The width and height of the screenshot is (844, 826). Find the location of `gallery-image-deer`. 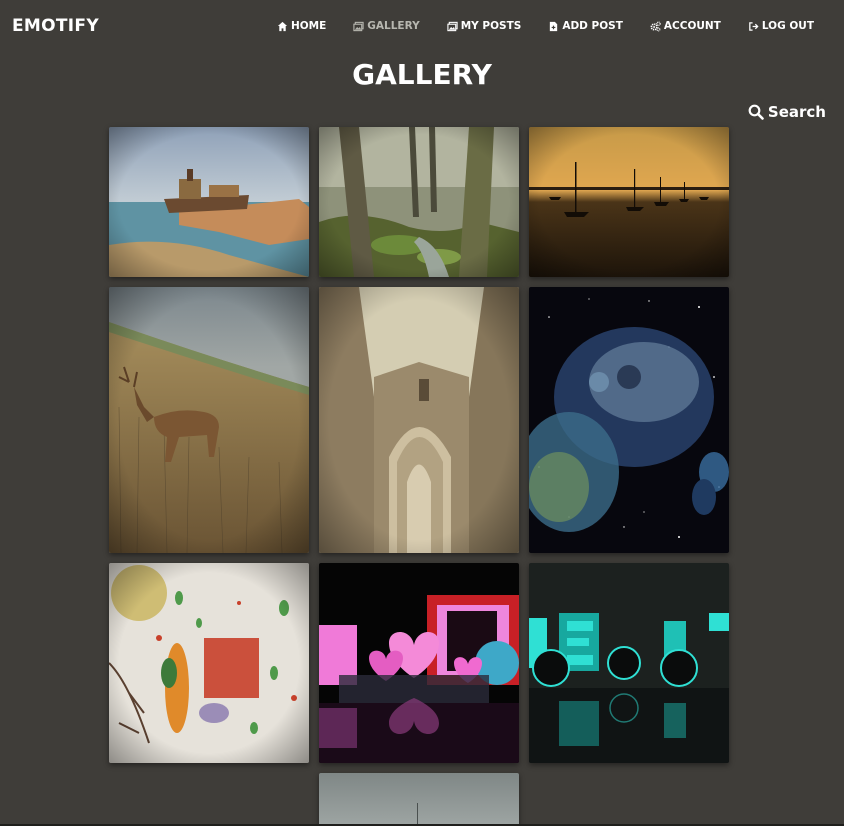

gallery-image-deer is located at coordinates (209, 420).